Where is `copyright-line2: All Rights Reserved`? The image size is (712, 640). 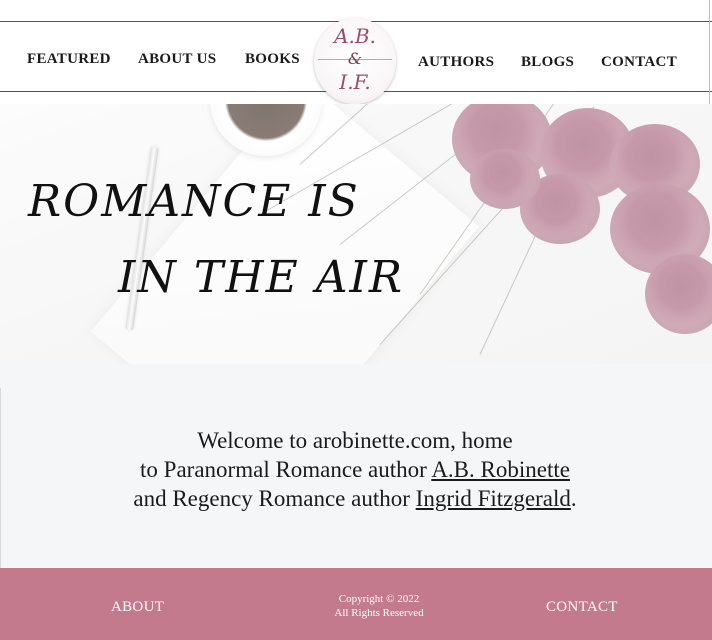 copyright-line2: All Rights Reserved is located at coordinates (379, 613).